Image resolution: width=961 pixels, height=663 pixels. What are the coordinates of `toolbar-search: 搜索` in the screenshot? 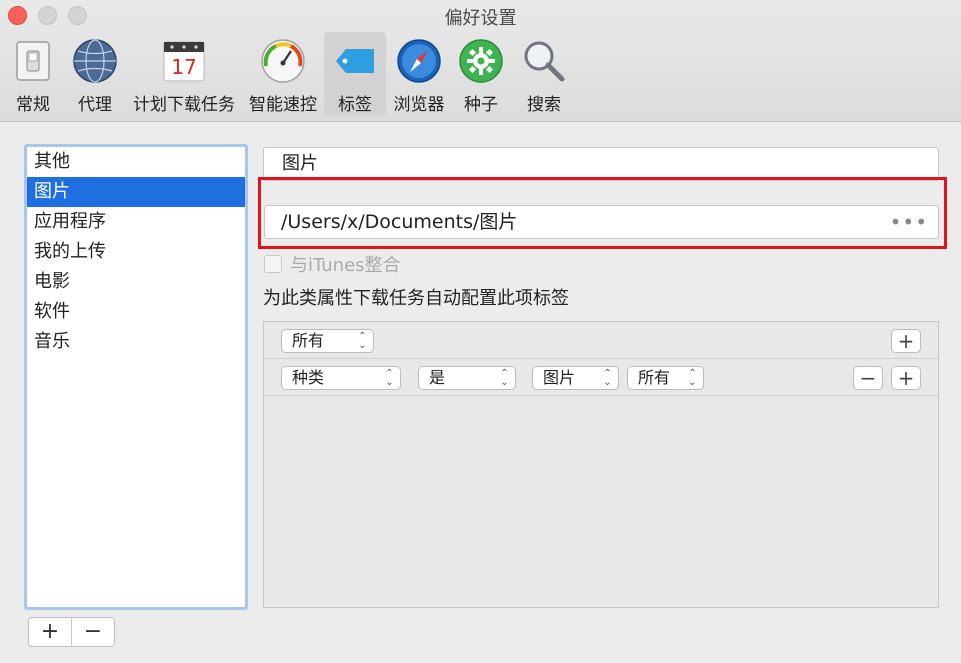 It's located at (544, 74).